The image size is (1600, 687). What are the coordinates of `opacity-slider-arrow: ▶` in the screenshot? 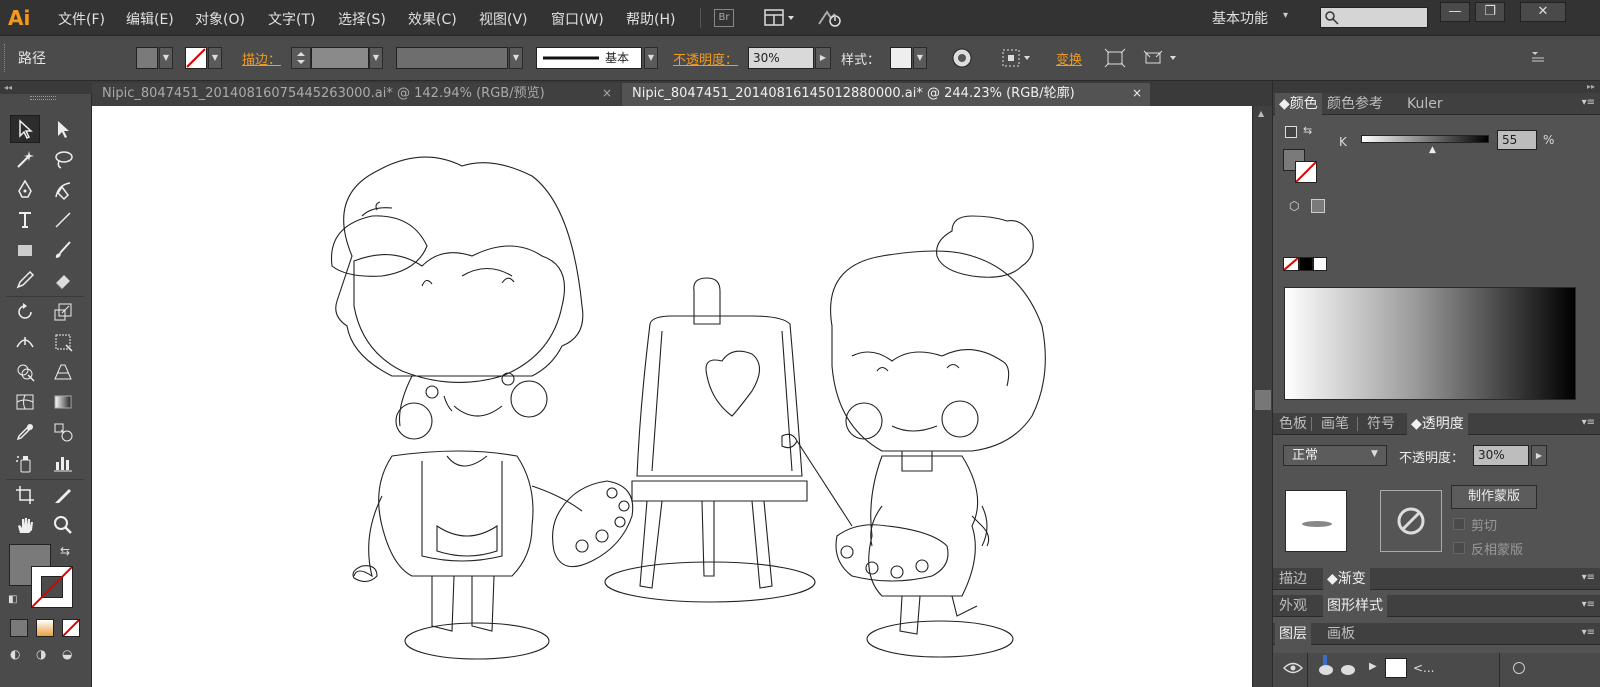 It's located at (823, 58).